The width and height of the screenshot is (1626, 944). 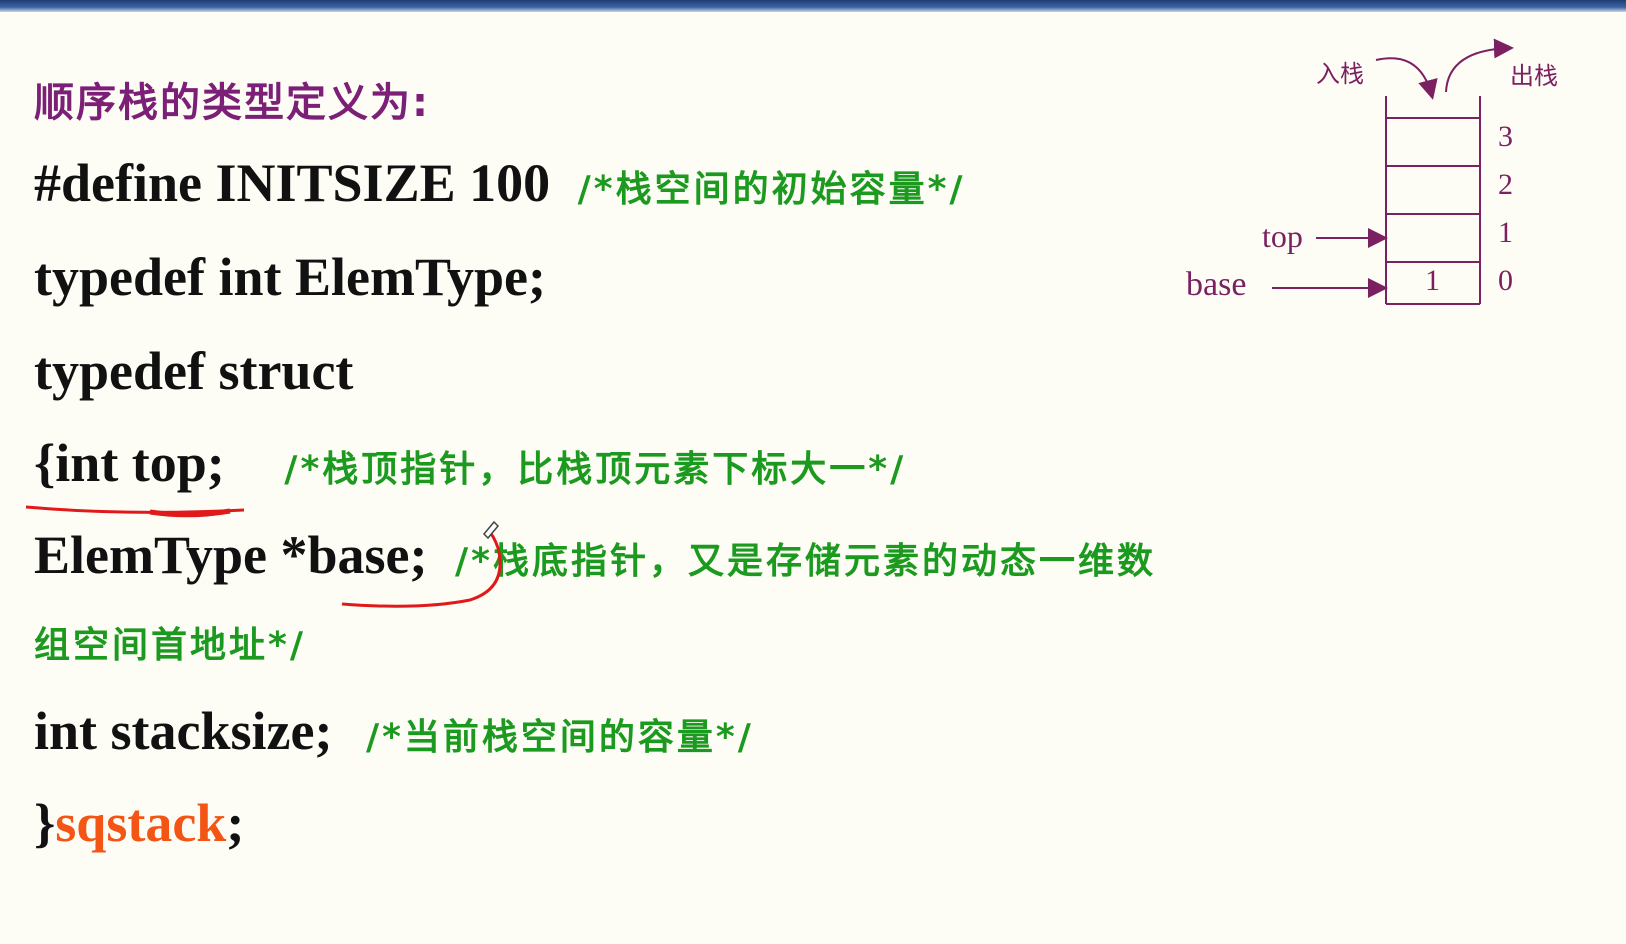 I want to click on cell-index: 3, so click(x=1505, y=136).